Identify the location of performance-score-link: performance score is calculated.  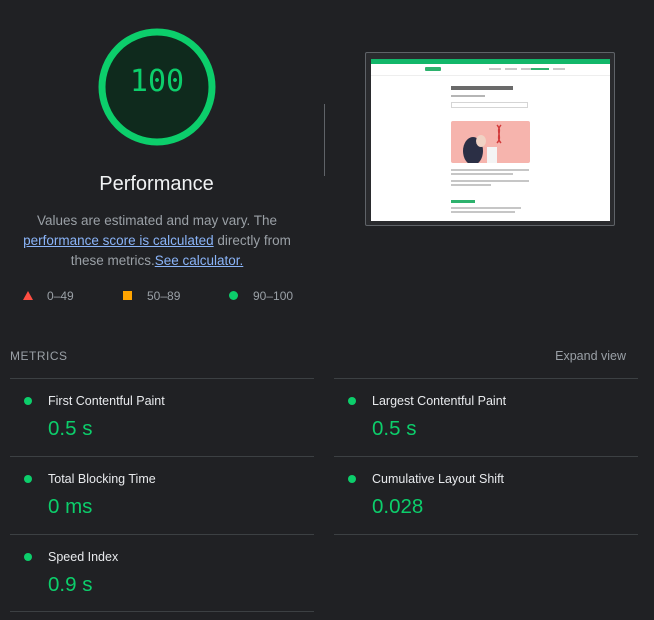
(118, 240).